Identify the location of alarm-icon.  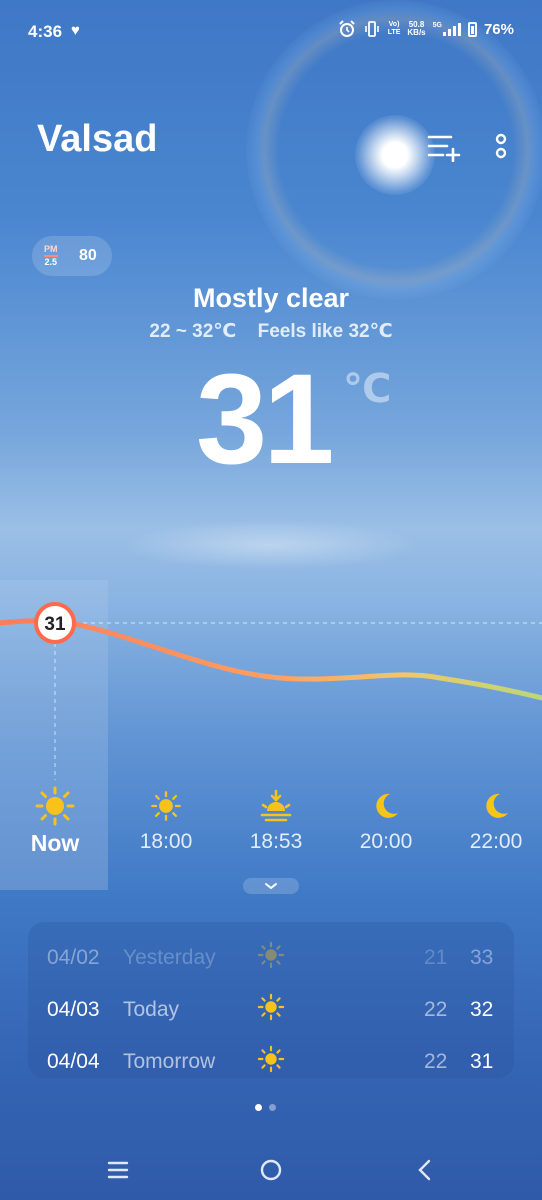
(346, 28).